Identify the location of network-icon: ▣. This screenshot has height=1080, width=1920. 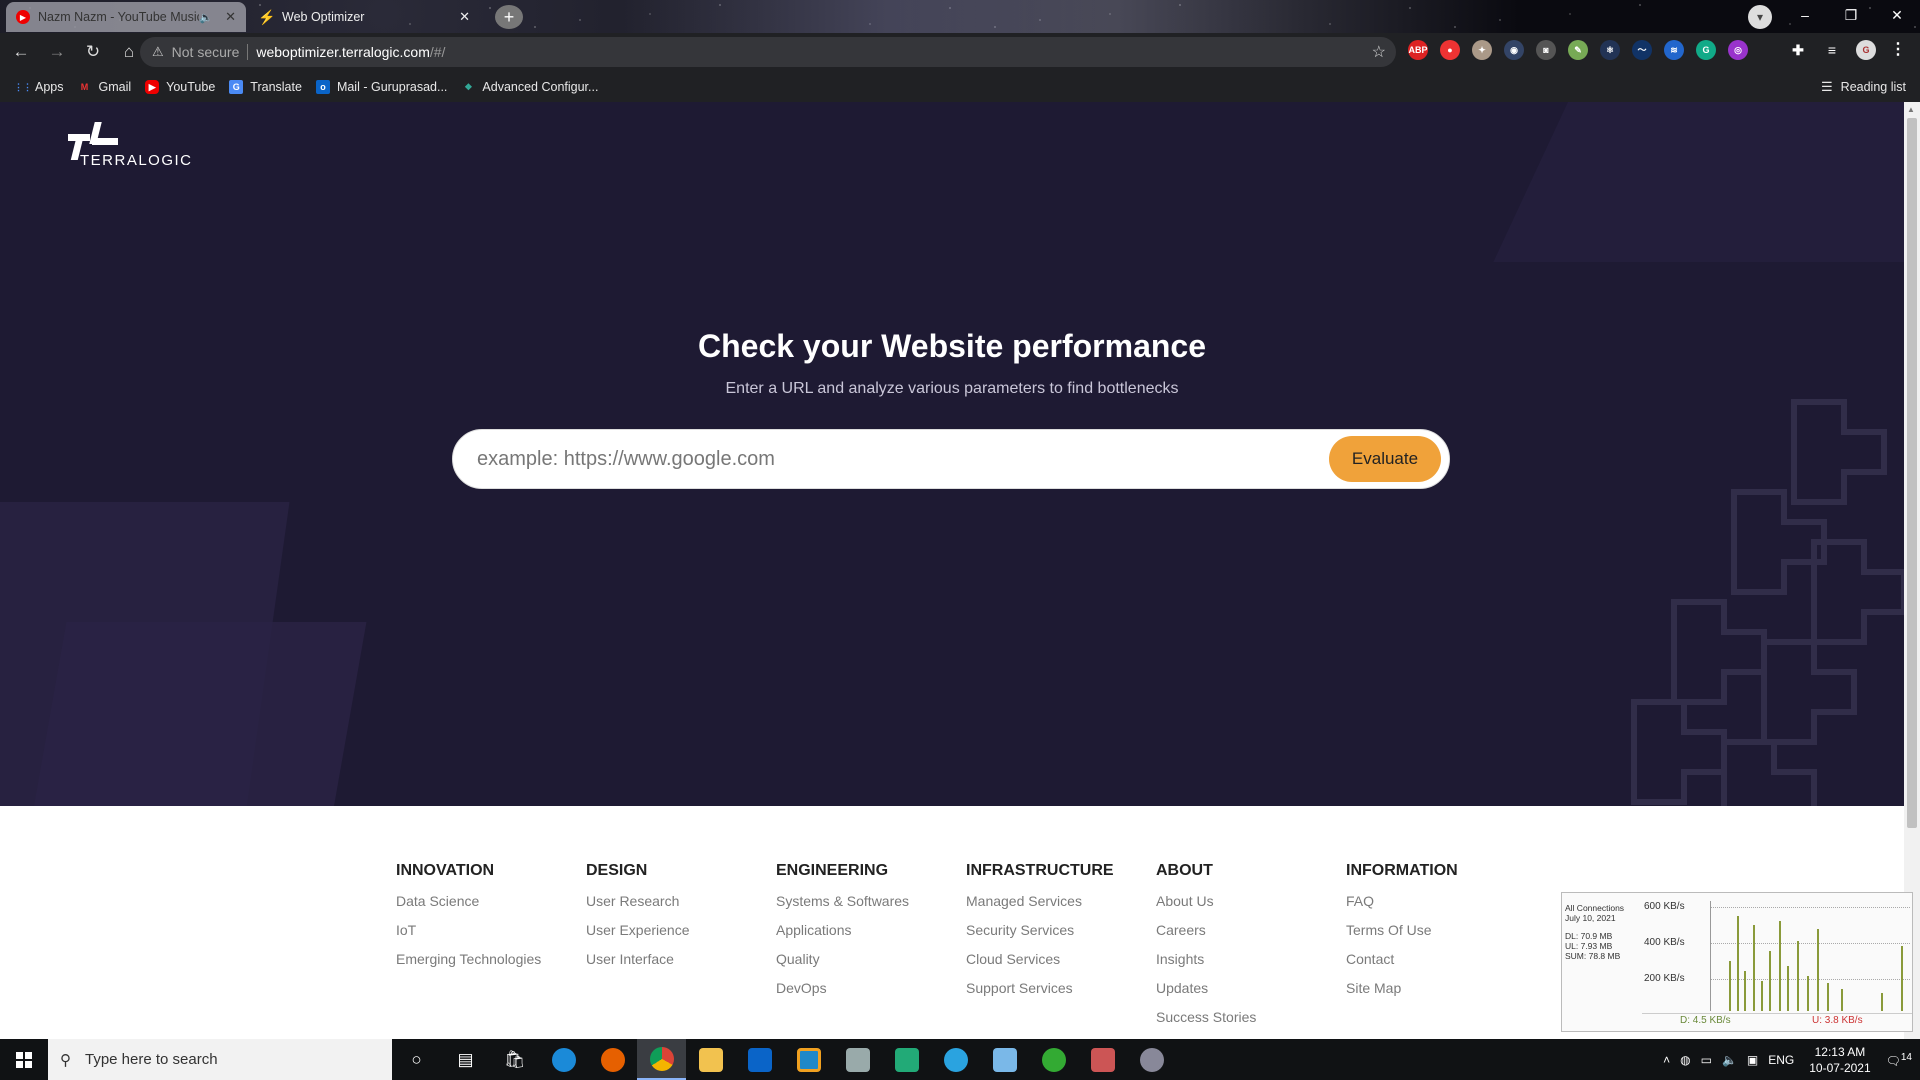
(1752, 1060).